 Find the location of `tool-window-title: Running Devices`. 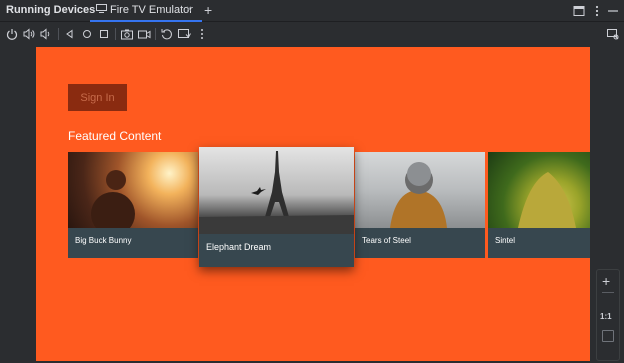

tool-window-title: Running Devices is located at coordinates (51, 10).